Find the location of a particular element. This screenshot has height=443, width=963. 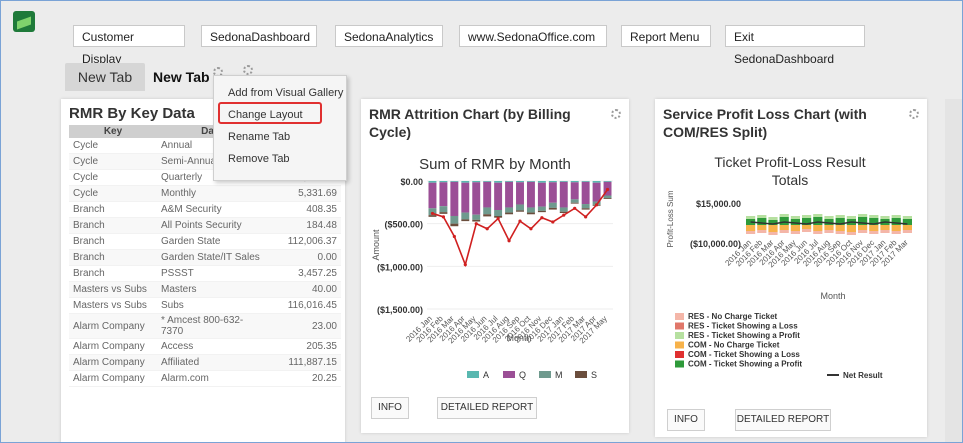

report-menu-button: Report Menu is located at coordinates (666, 36).